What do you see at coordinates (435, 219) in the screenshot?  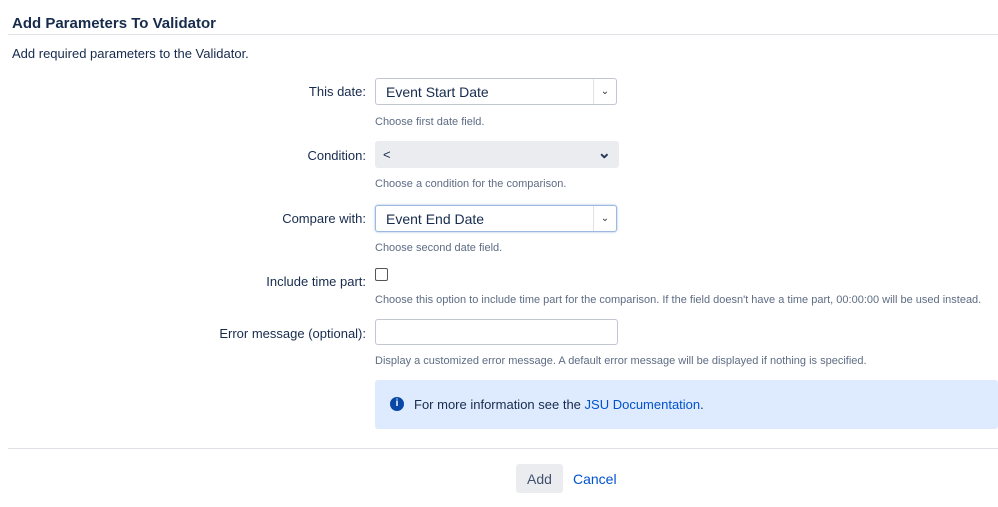 I see `compare-with-value: Event End Date` at bounding box center [435, 219].